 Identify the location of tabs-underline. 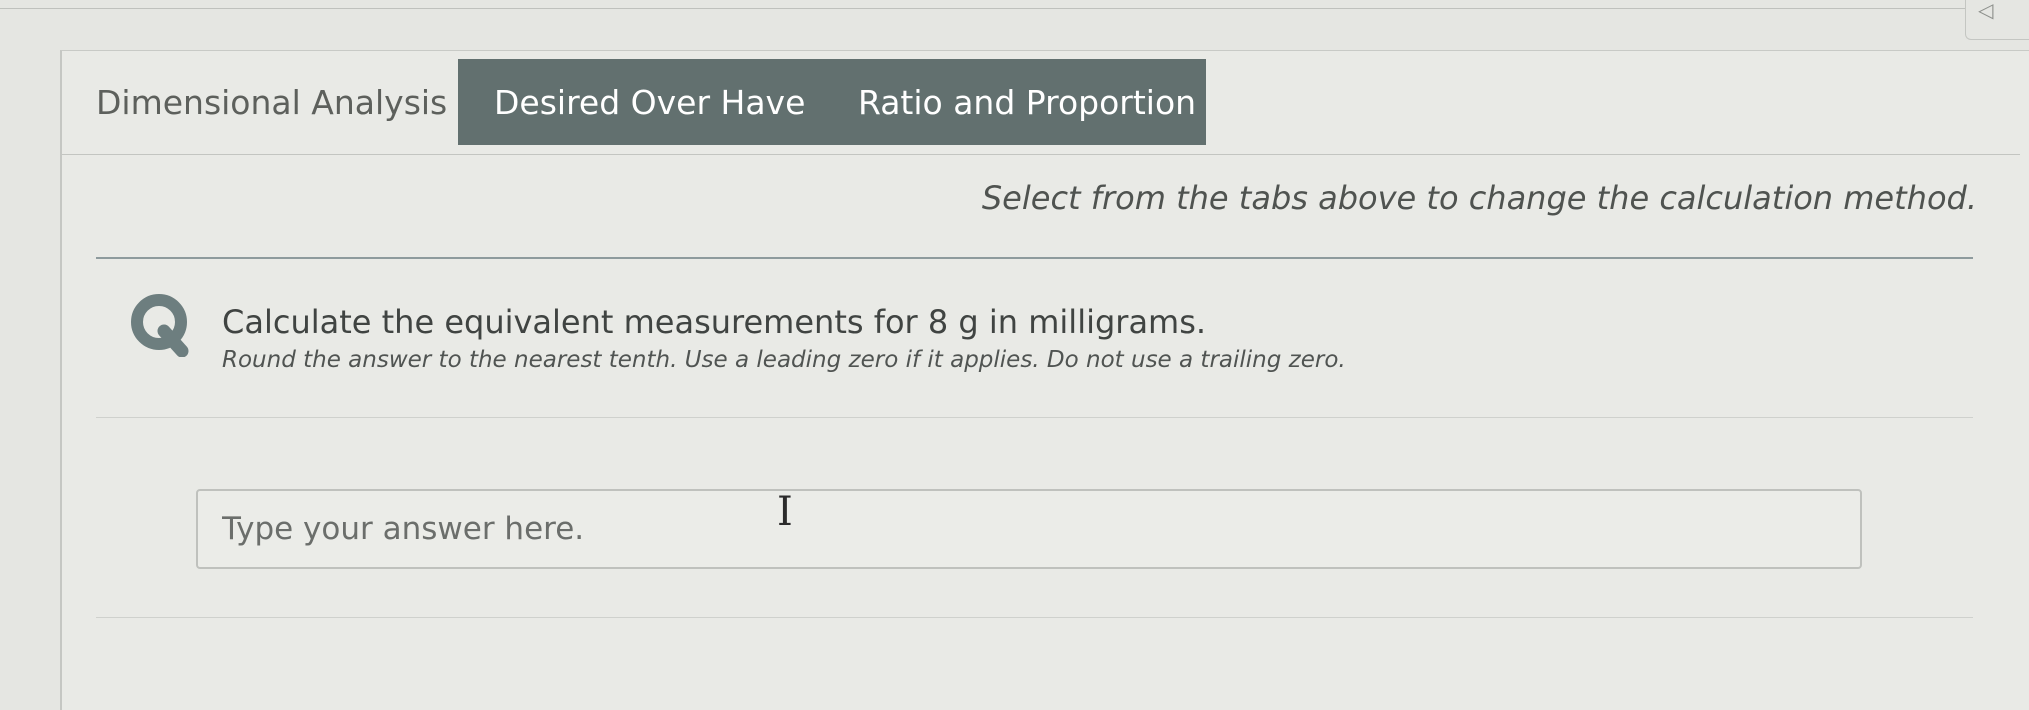
(1041, 154).